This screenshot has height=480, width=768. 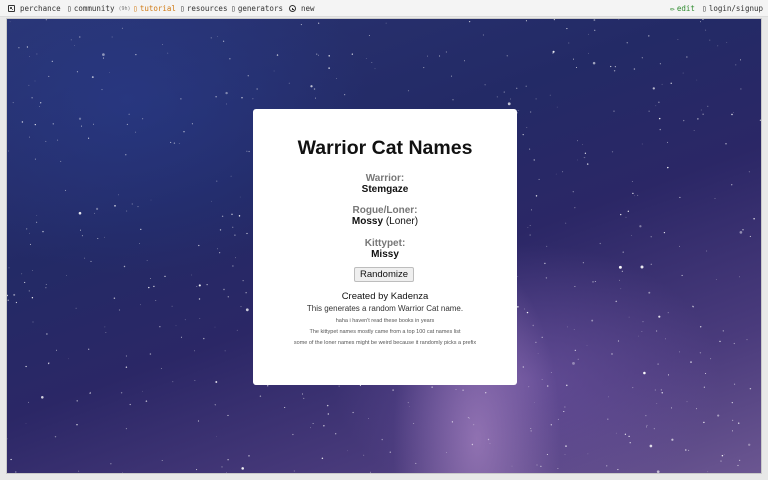 I want to click on rogue-suffix: (Loner), so click(x=402, y=221).